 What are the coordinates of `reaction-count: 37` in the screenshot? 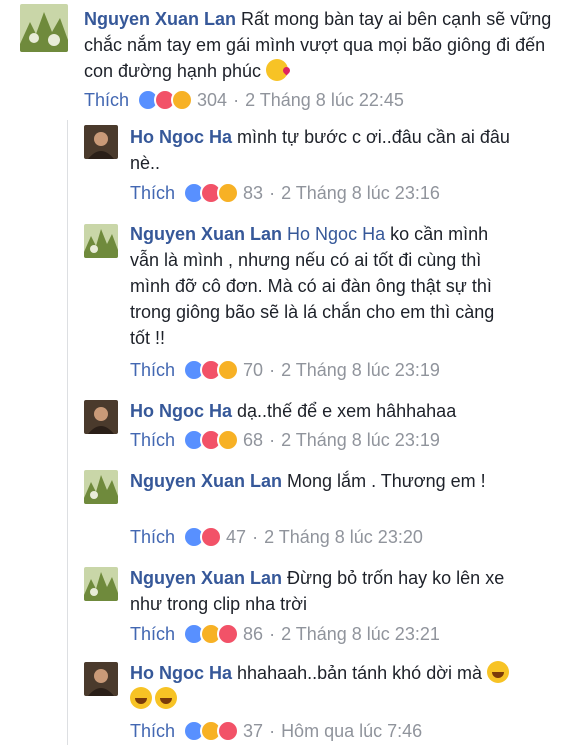 It's located at (253, 731).